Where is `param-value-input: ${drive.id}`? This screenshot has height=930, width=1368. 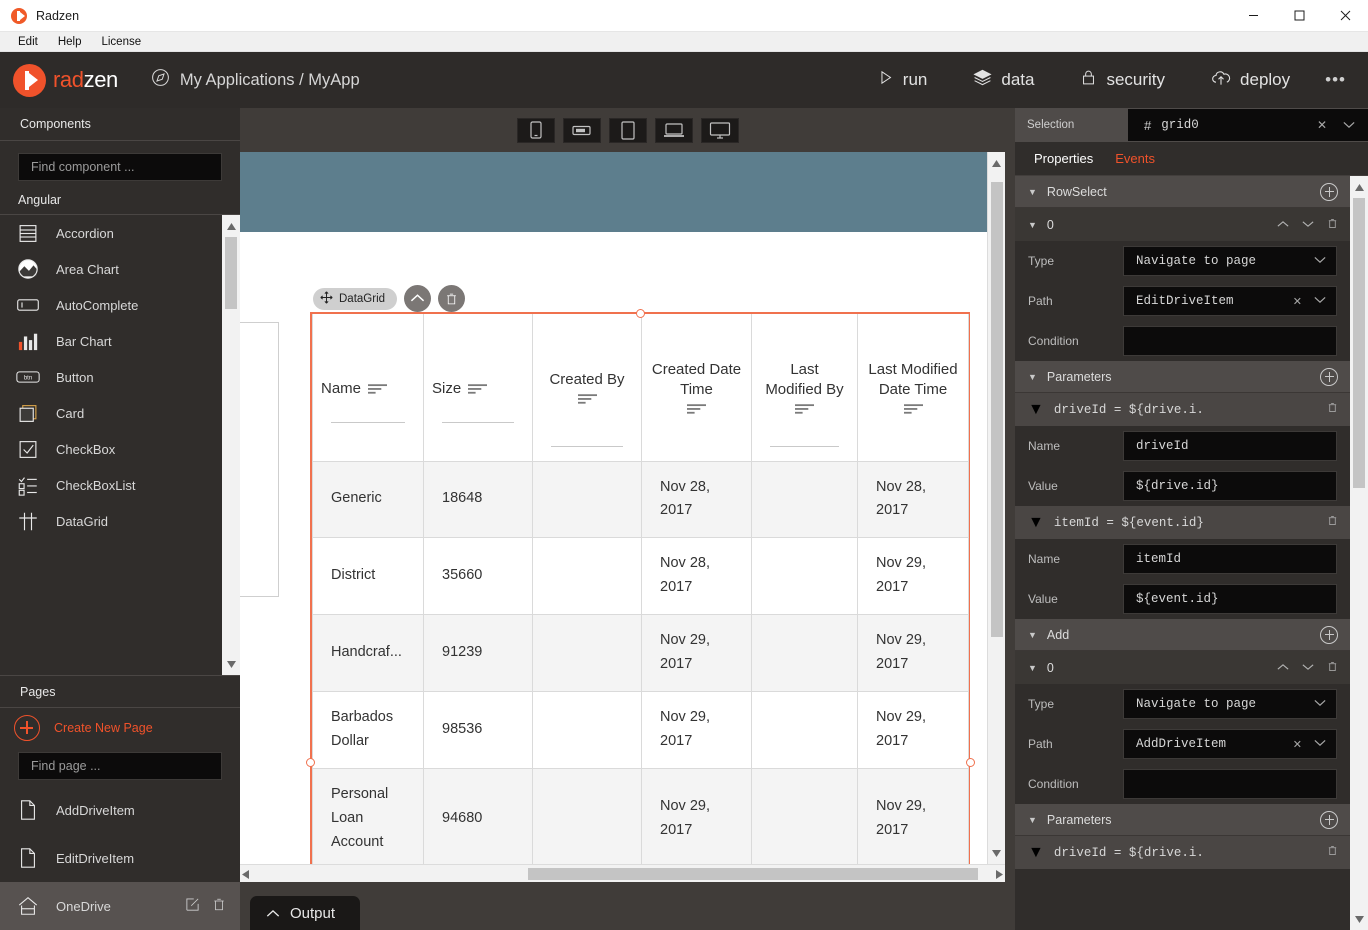 param-value-input: ${drive.id} is located at coordinates (1230, 486).